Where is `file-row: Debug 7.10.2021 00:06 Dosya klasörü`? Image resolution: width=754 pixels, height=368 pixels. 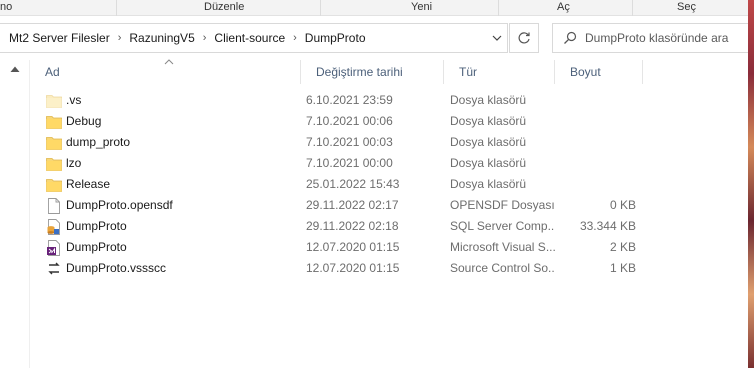 file-row: Debug 7.10.2021 00:06 Dosya klasörü is located at coordinates (389, 121).